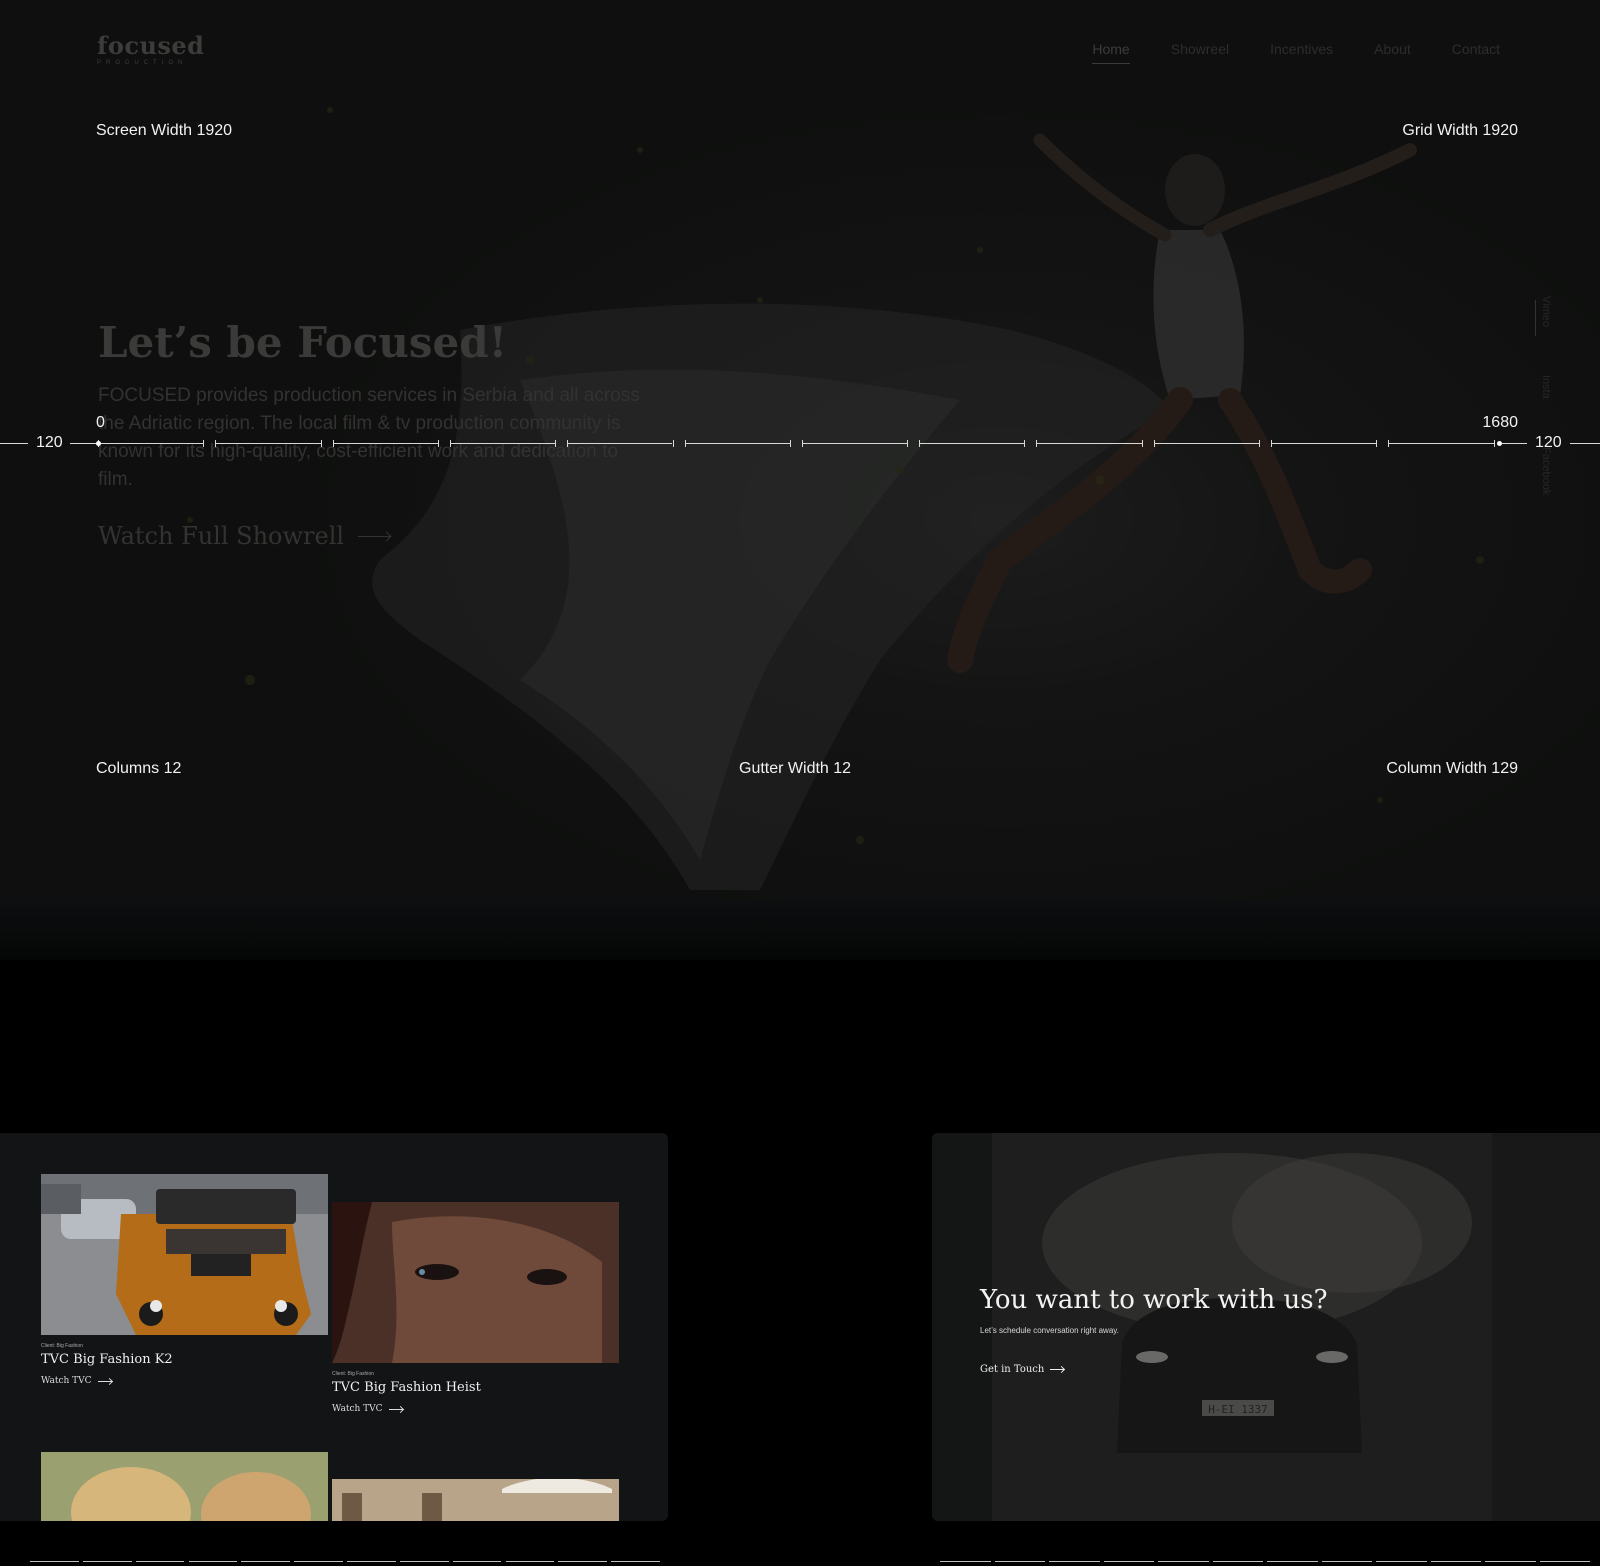 The width and height of the screenshot is (1600, 1566). What do you see at coordinates (151, 45) in the screenshot?
I see `logo-wordmark: focused` at bounding box center [151, 45].